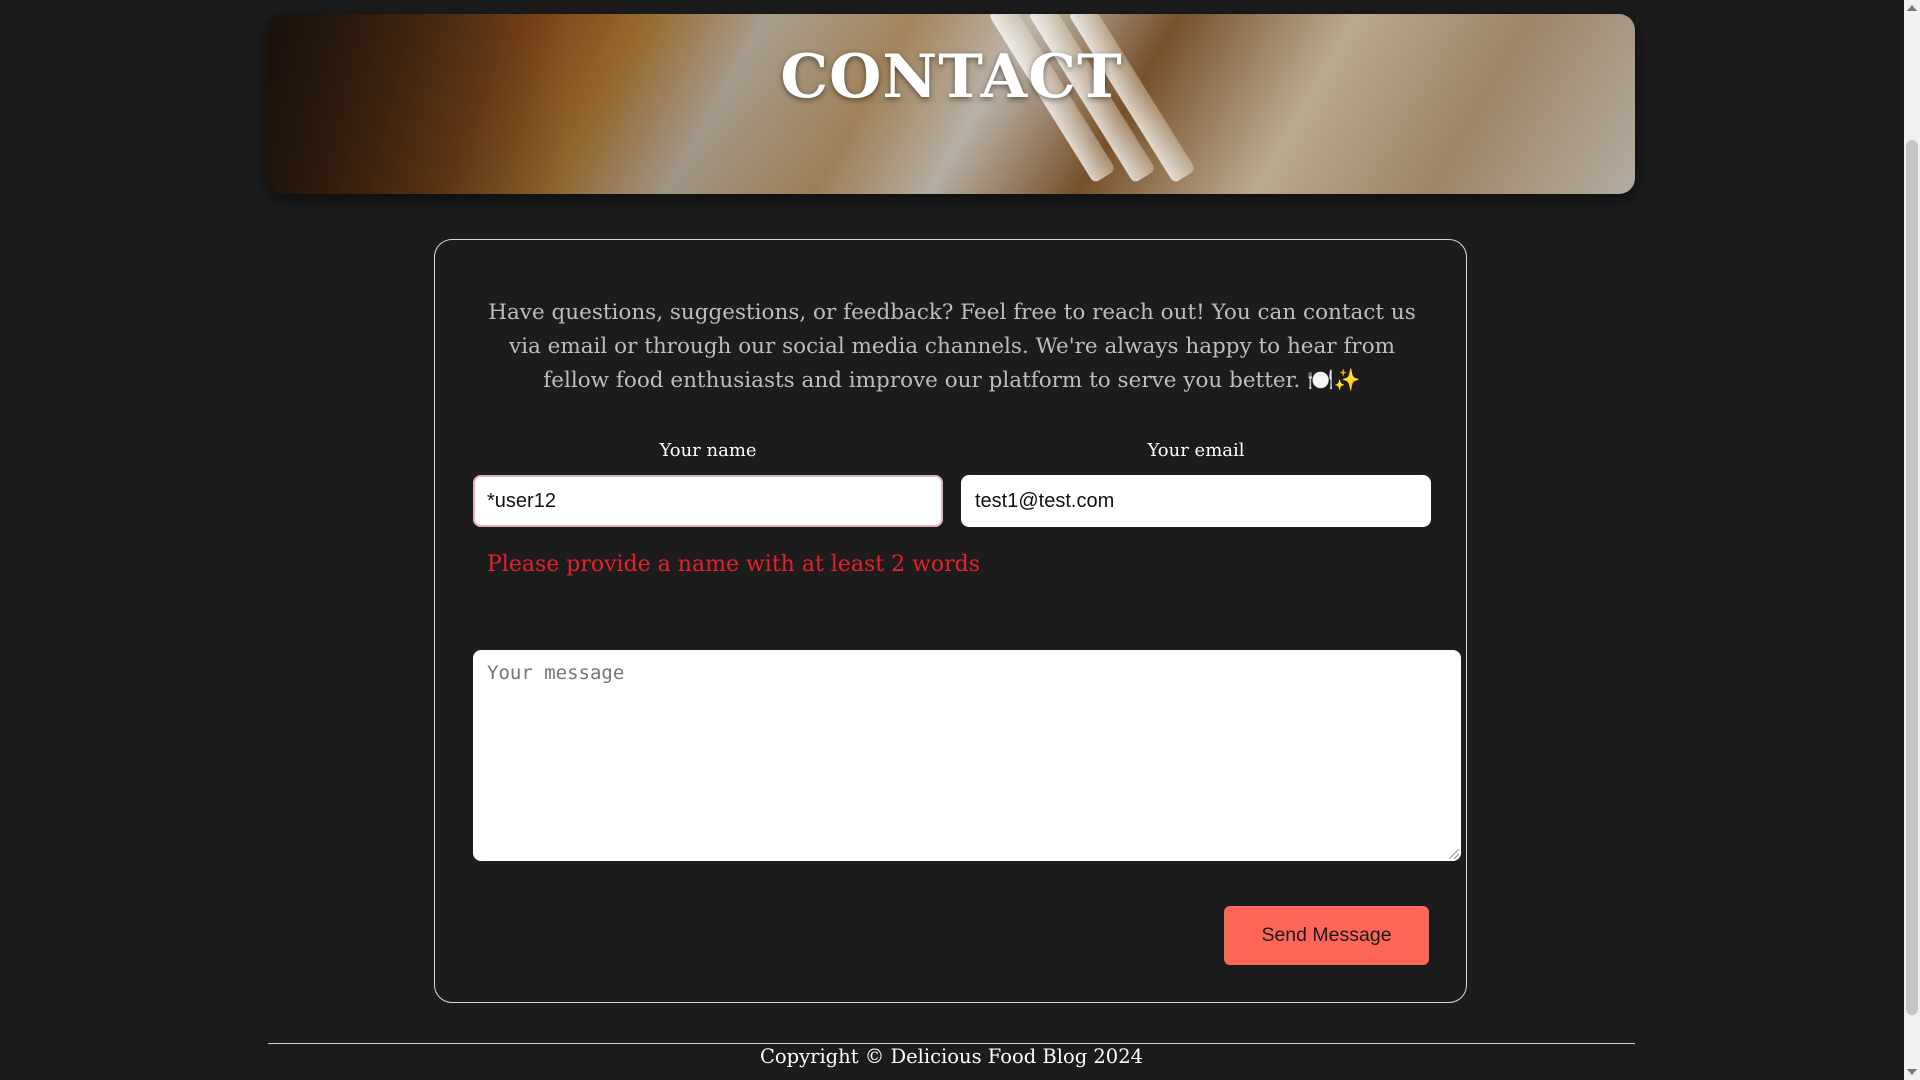 The image size is (1920, 1080). I want to click on message-textarea, so click(967, 755).